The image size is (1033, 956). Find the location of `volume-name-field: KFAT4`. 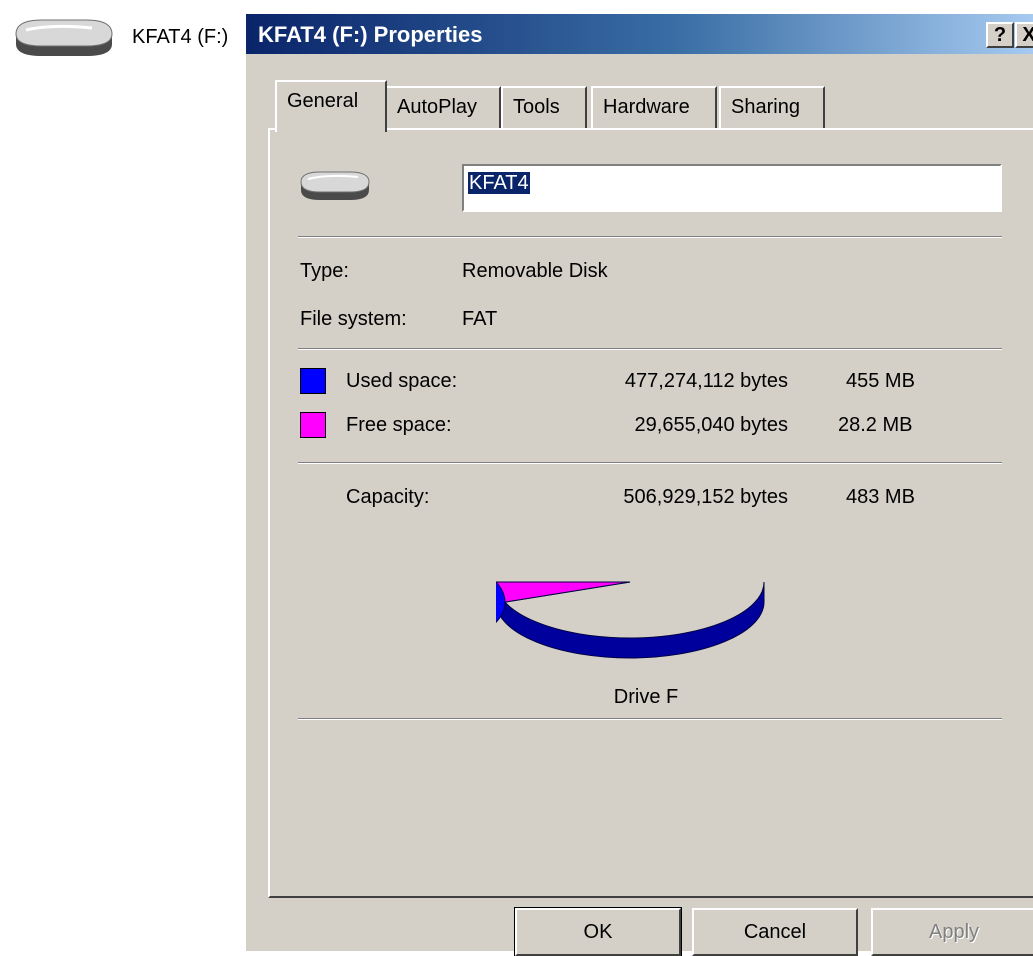

volume-name-field: KFAT4 is located at coordinates (732, 188).